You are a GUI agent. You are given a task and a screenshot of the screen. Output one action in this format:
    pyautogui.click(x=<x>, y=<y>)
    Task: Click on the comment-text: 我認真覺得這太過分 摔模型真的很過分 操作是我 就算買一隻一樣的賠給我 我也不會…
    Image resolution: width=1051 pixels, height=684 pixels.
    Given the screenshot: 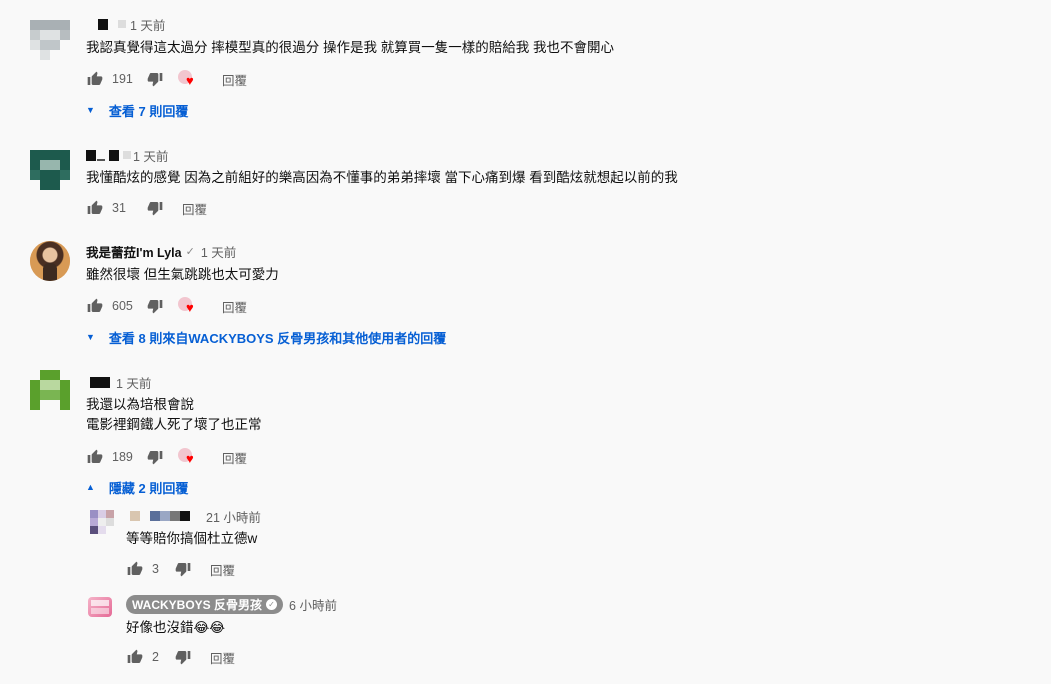 What is the action you would take?
    pyautogui.click(x=350, y=47)
    